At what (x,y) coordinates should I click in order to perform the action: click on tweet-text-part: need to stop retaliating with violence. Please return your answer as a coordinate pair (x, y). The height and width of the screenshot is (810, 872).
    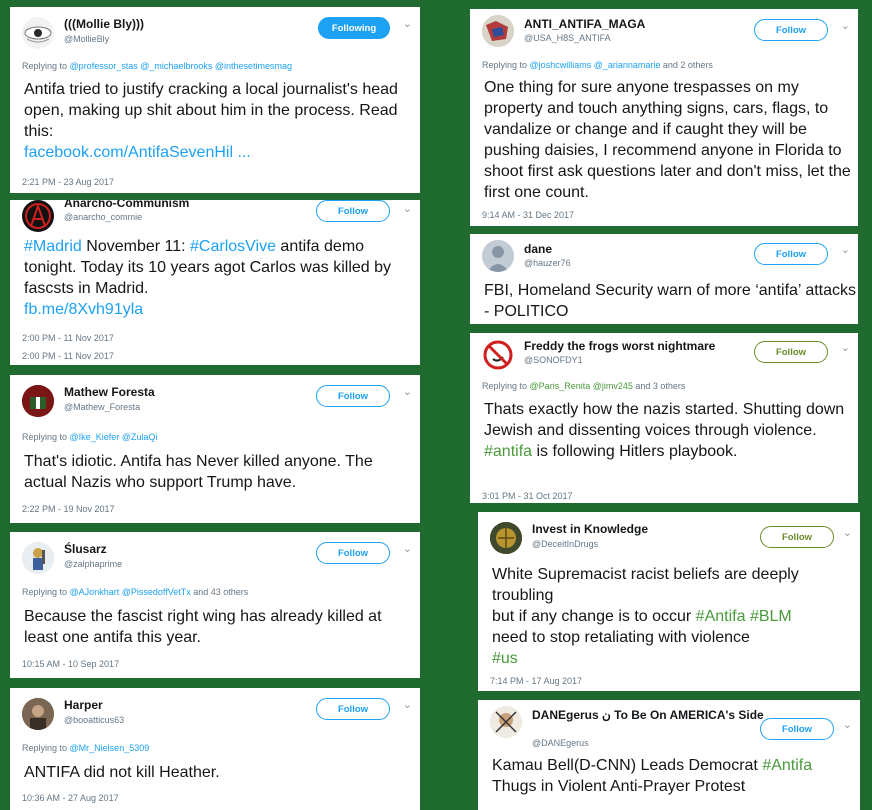
    Looking at the image, I should click on (621, 637).